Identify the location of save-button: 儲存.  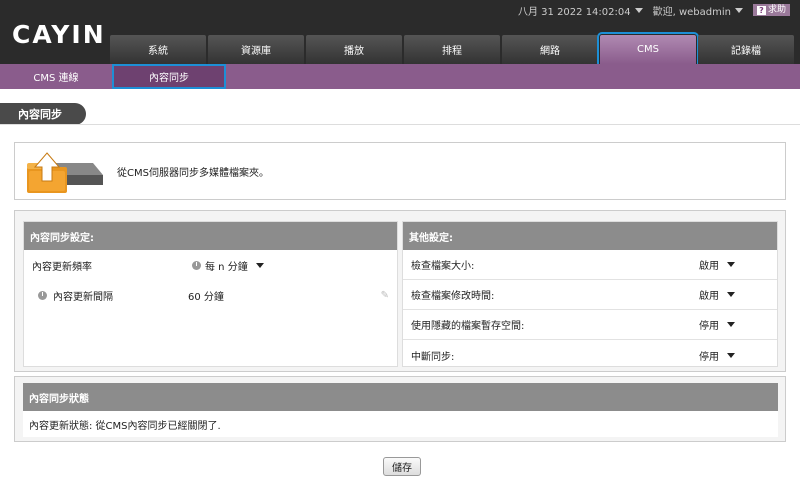
(402, 466).